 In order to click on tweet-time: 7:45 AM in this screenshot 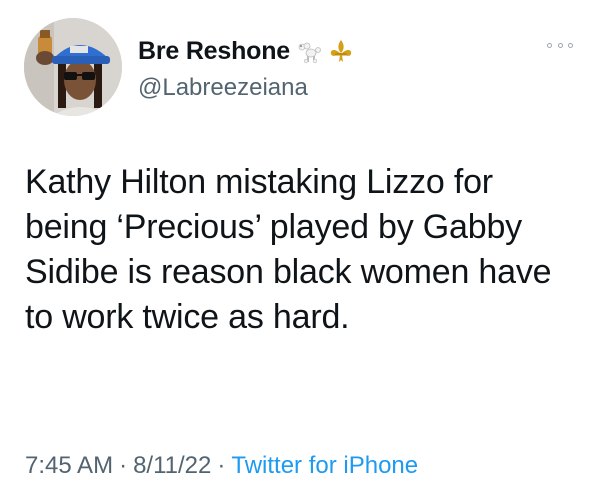, I will do `click(69, 465)`.